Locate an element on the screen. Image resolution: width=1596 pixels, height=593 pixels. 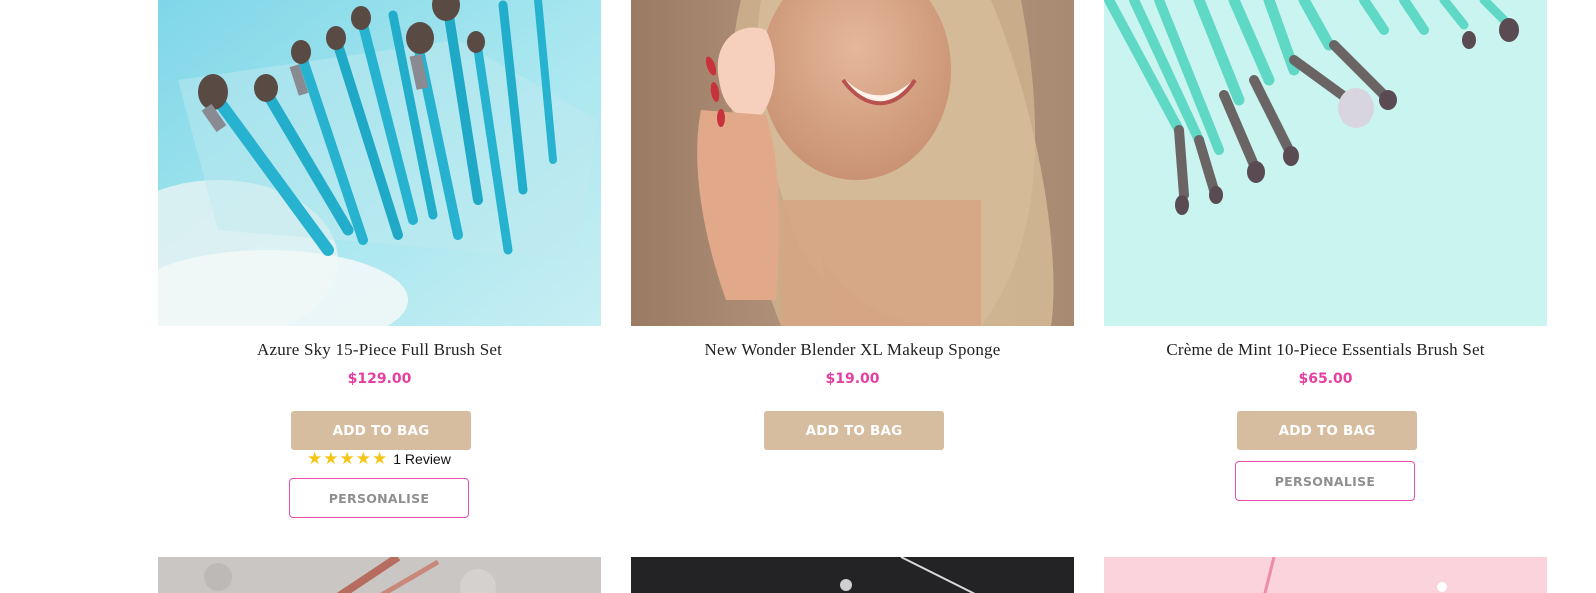
dark-background-image is located at coordinates (852, 575).